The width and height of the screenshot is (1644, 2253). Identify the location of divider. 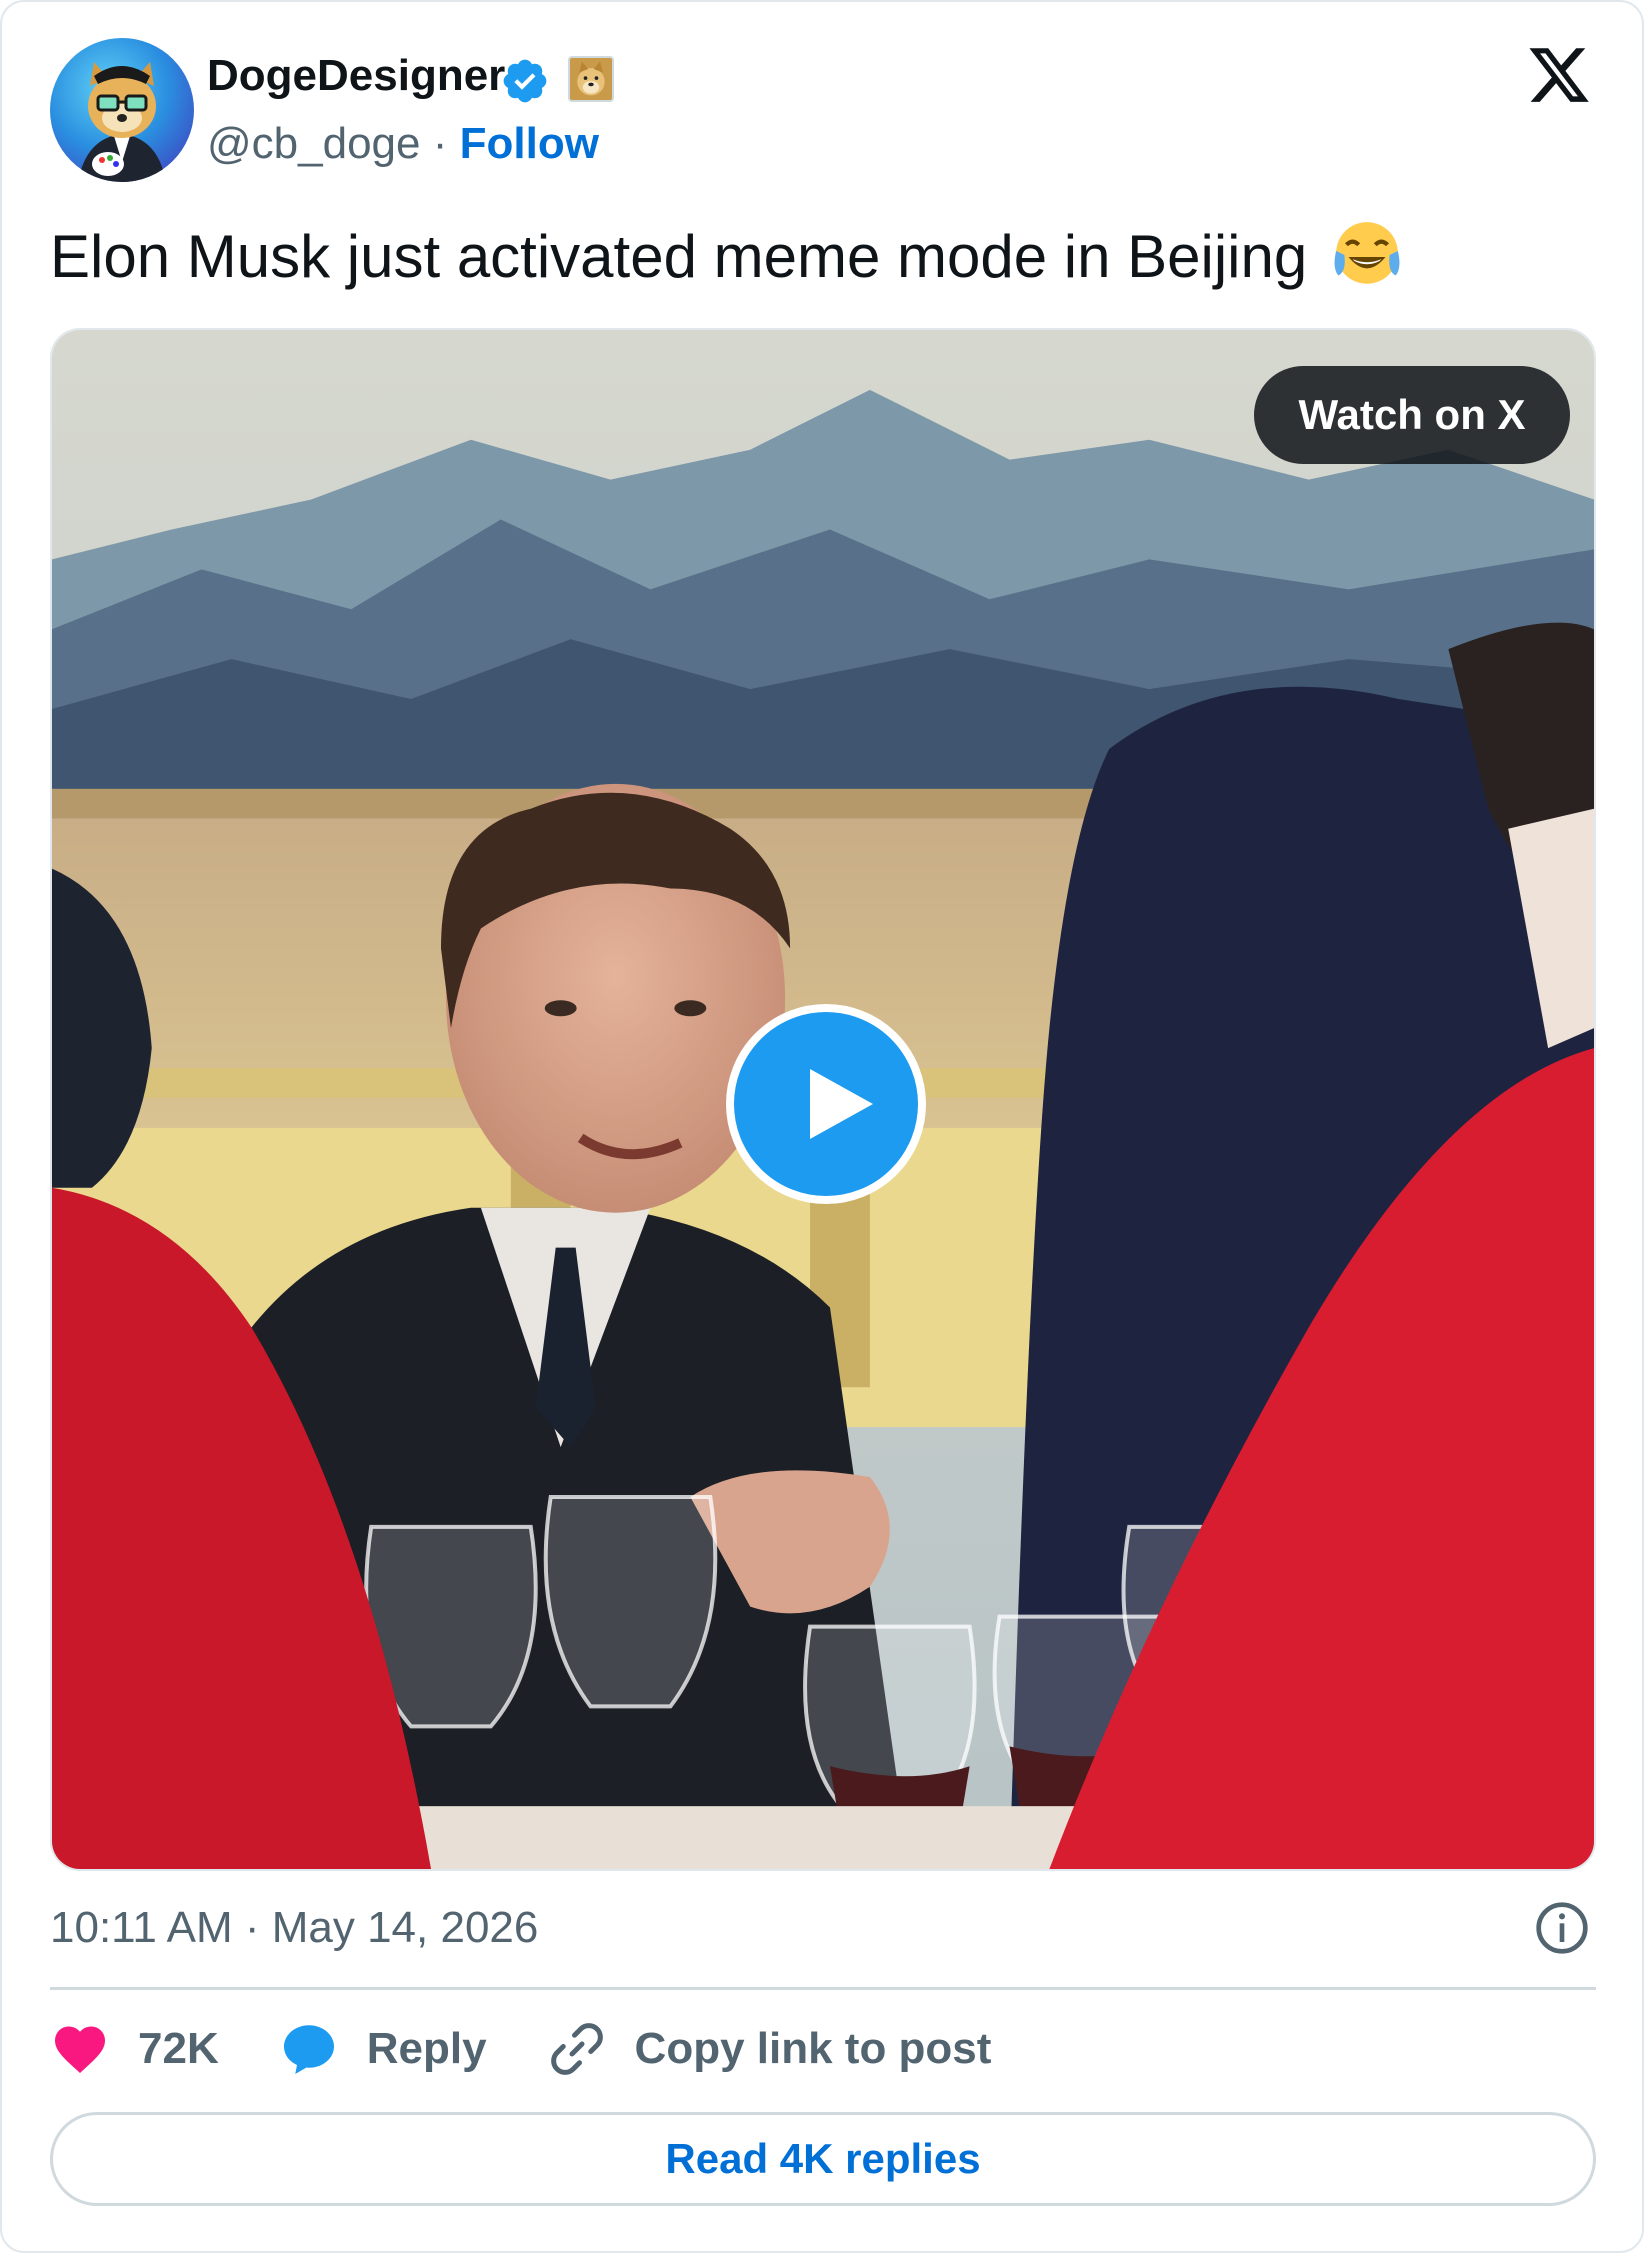
(823, 1988).